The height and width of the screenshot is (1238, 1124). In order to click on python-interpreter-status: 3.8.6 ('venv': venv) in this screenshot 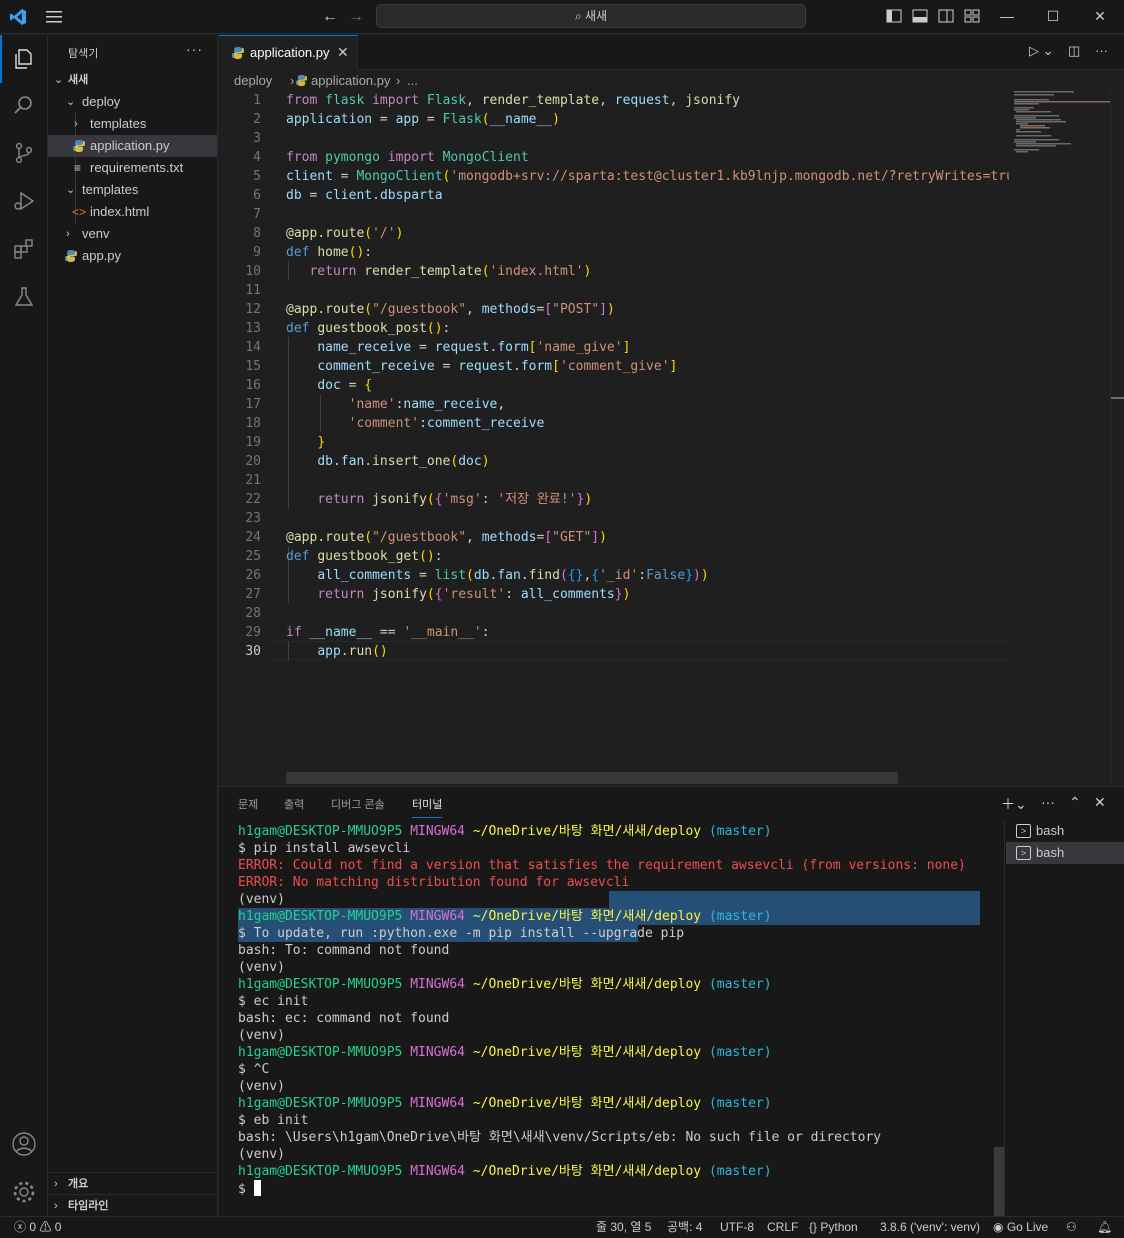, I will do `click(930, 1227)`.